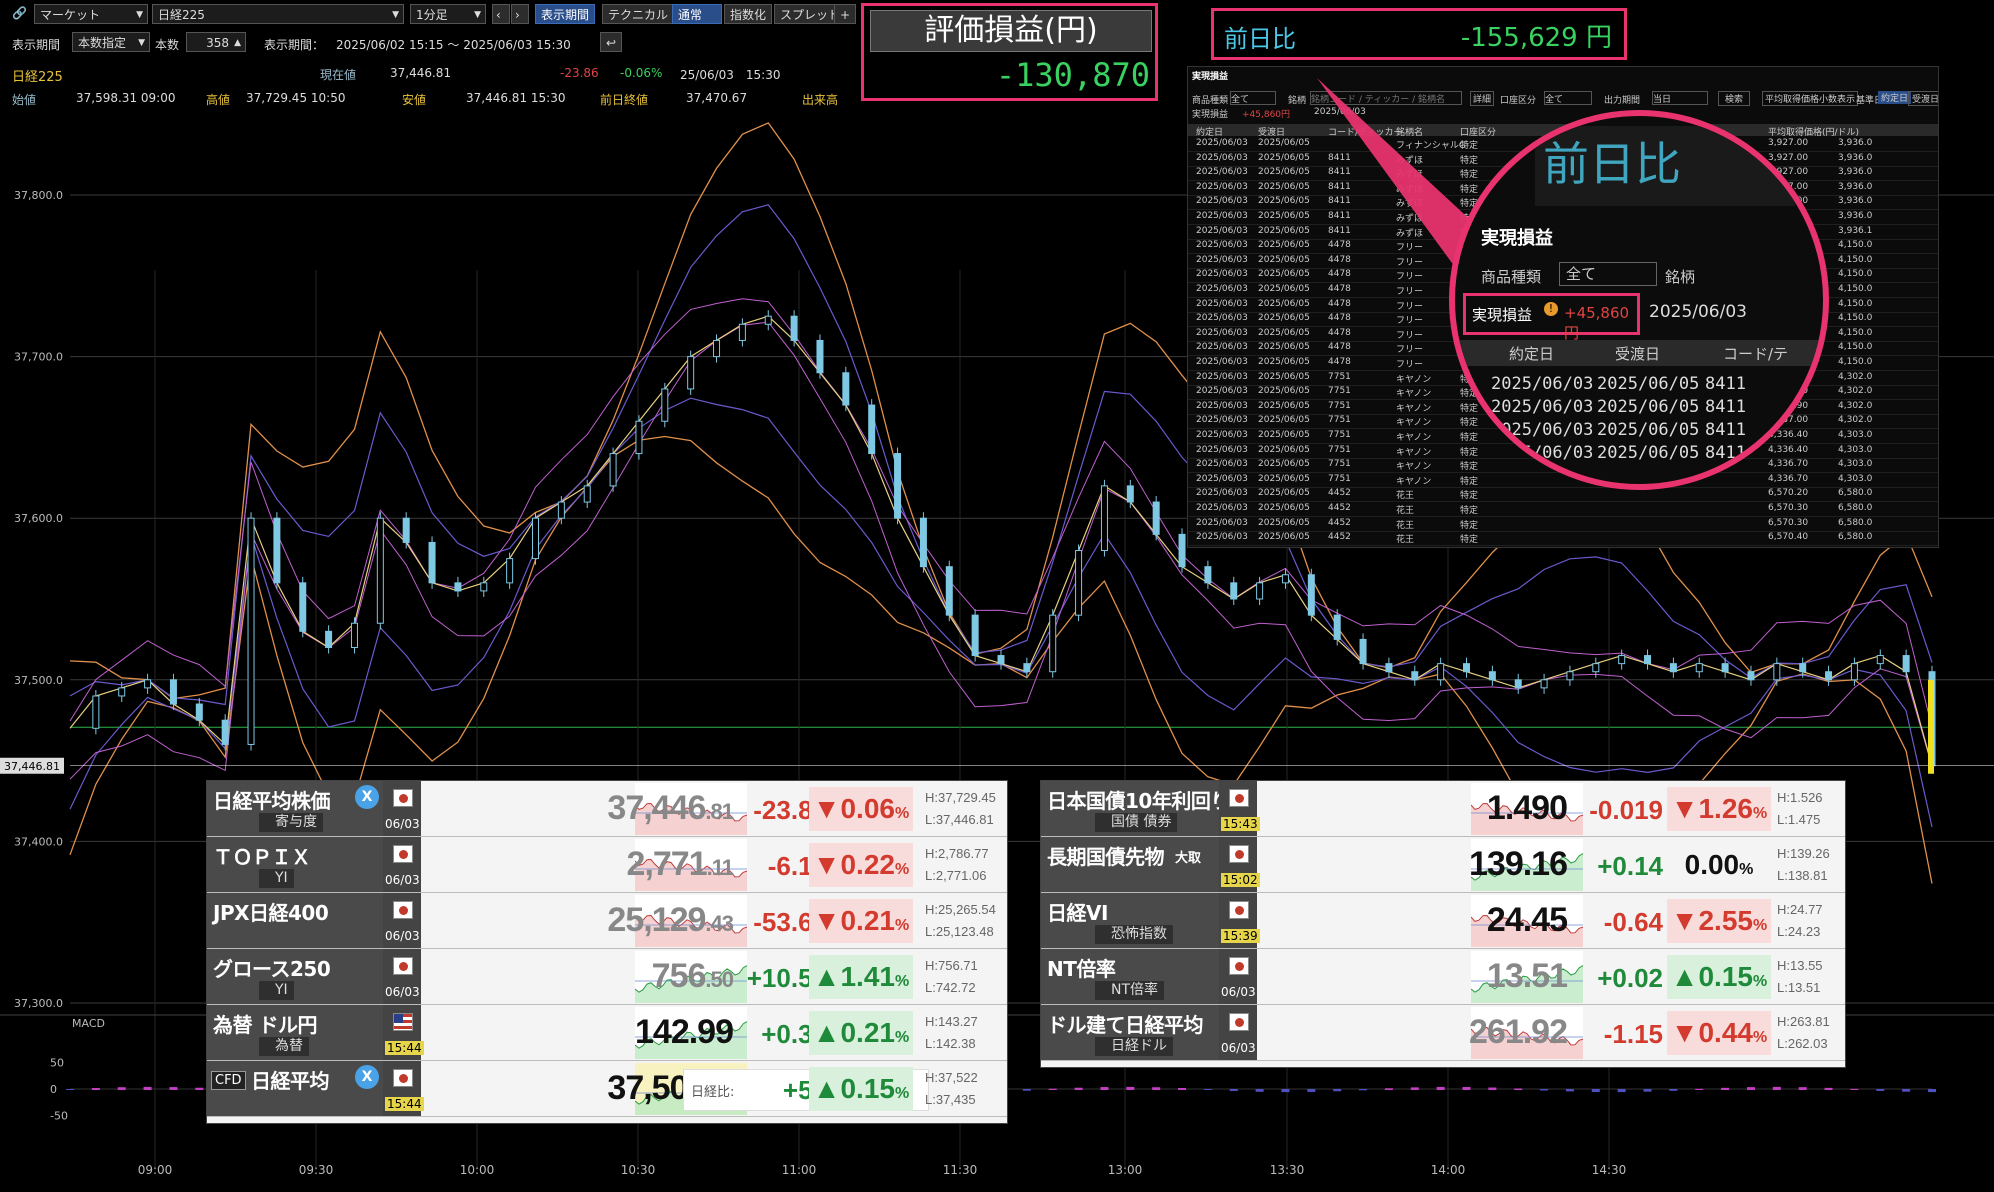 The image size is (1994, 1192). What do you see at coordinates (951, 1021) in the screenshot?
I see `ticker-high: H:143.27` at bounding box center [951, 1021].